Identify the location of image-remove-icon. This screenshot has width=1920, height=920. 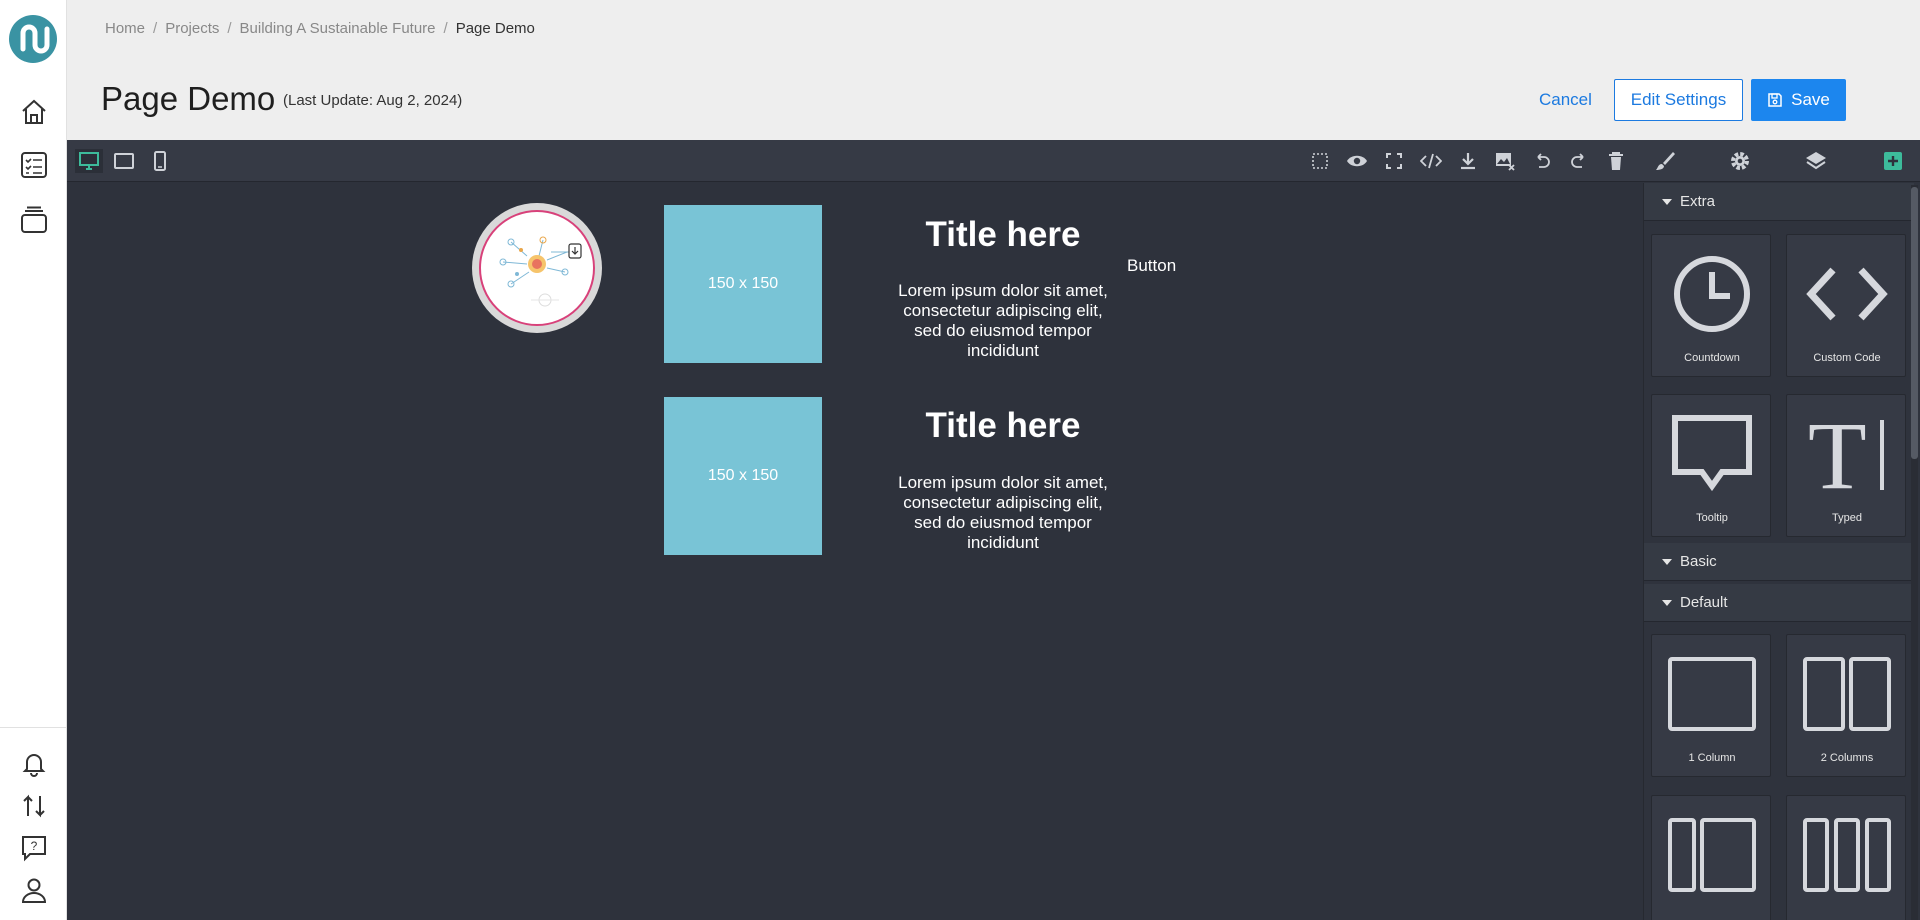
(1505, 161).